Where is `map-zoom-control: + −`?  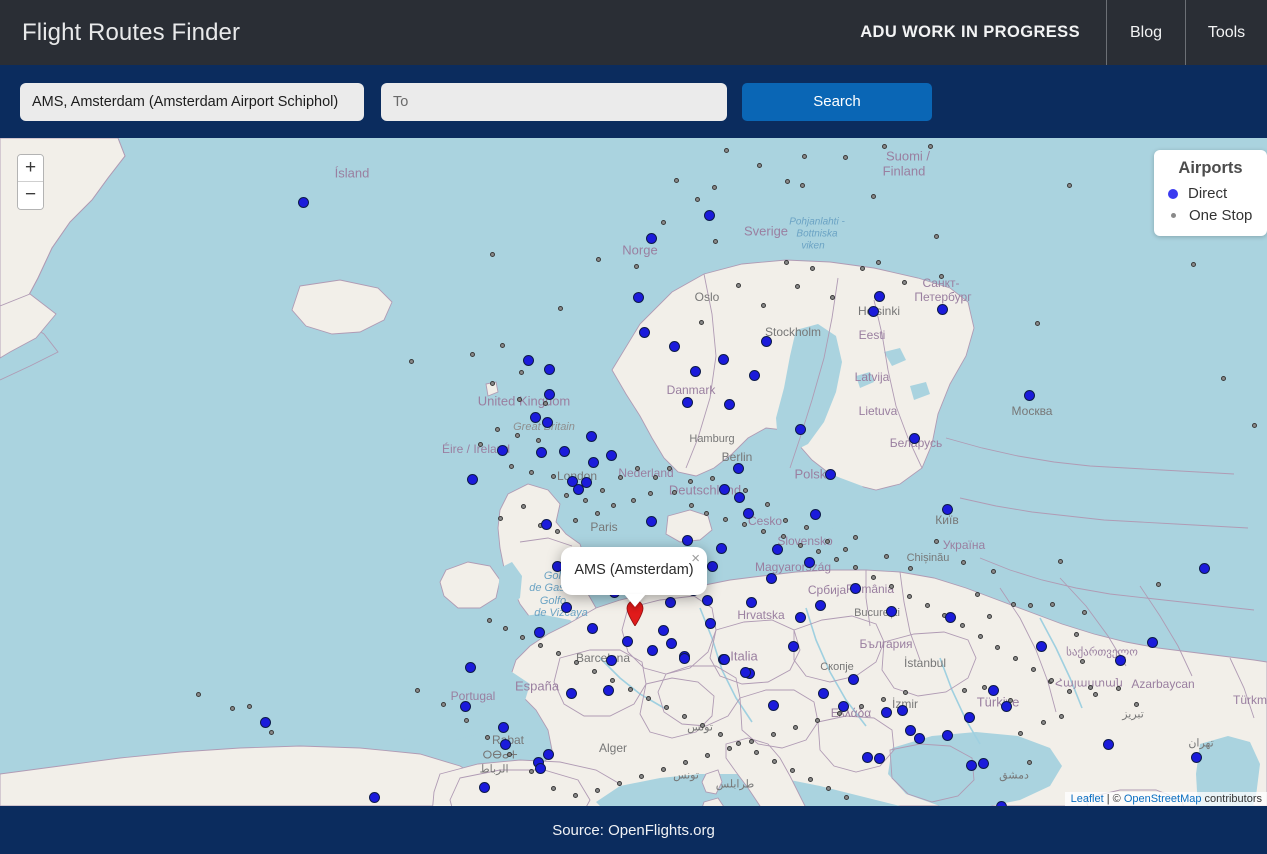
map-zoom-control: + − is located at coordinates (30, 182).